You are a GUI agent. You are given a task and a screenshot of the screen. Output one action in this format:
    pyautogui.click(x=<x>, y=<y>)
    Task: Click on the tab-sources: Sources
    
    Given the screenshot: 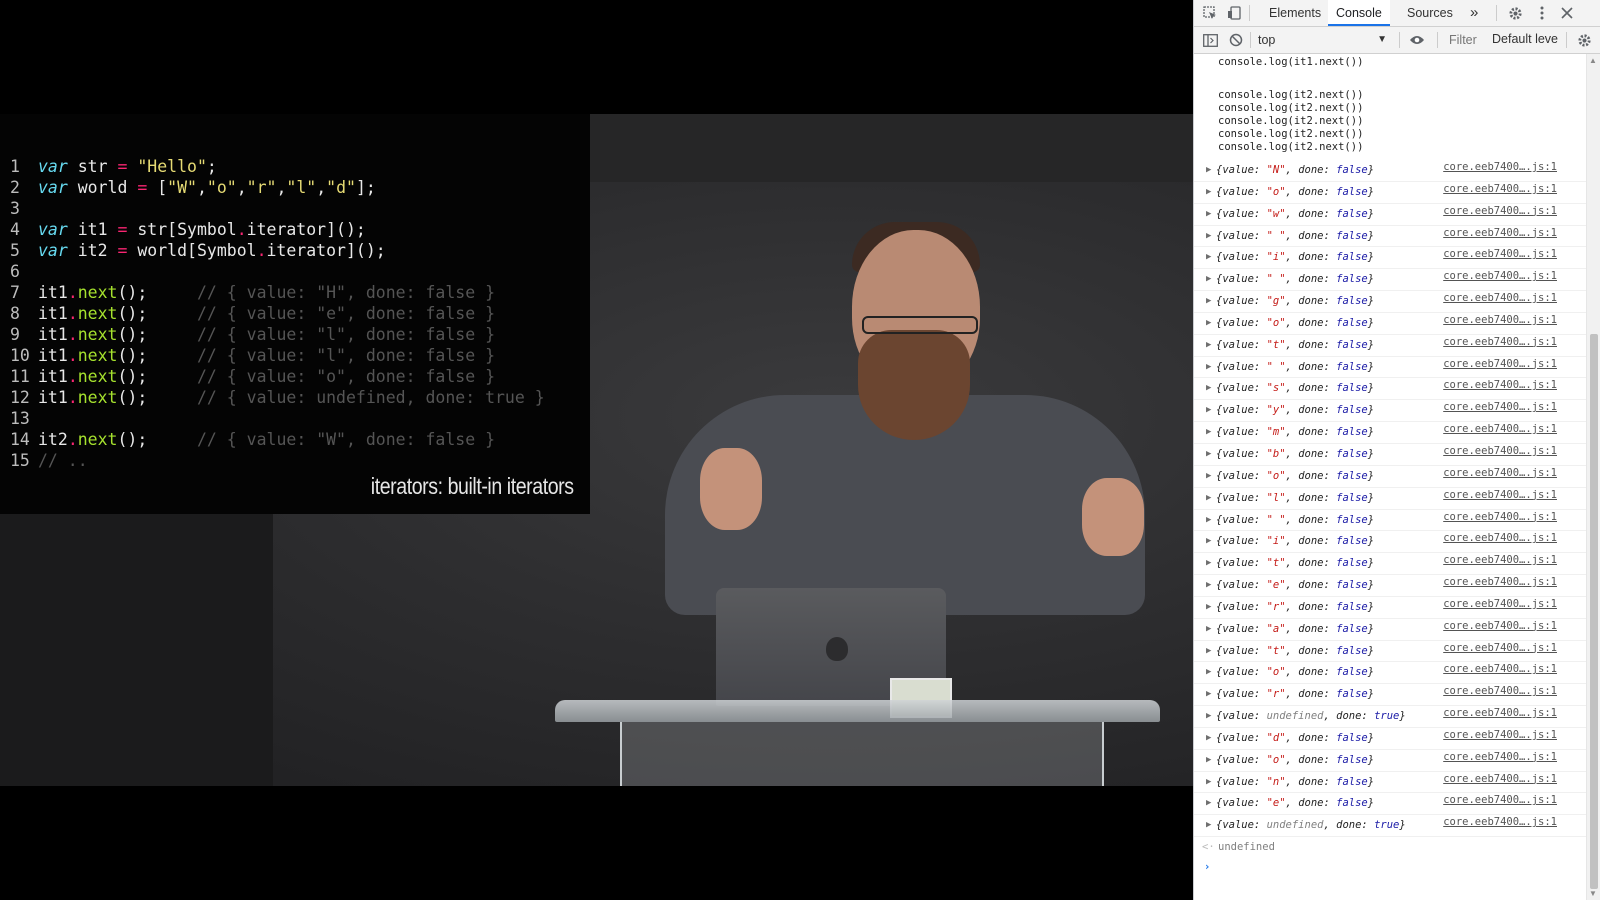 What is the action you would take?
    pyautogui.click(x=1430, y=13)
    